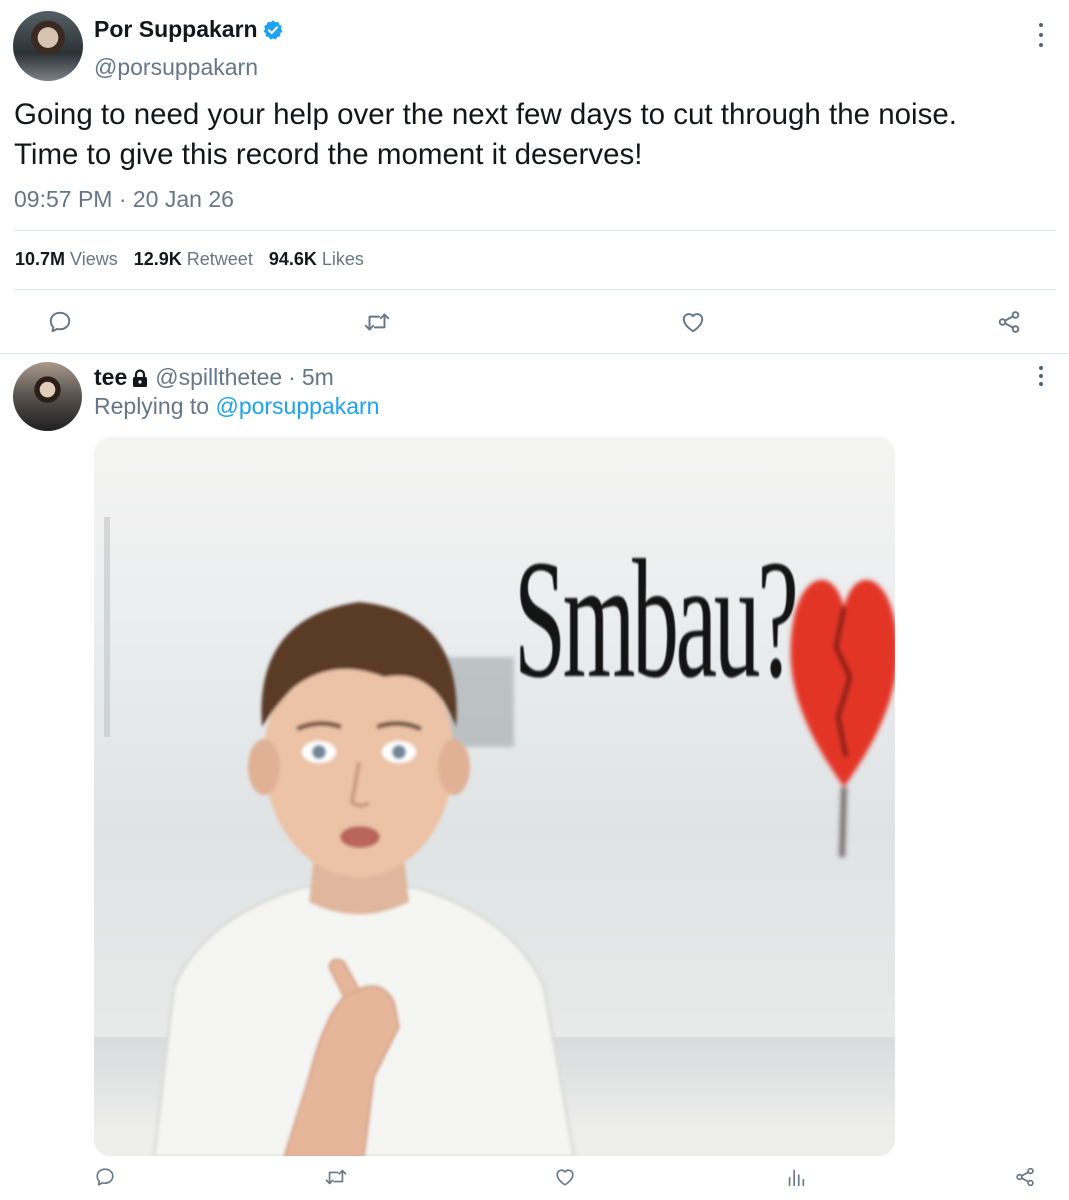 The height and width of the screenshot is (1200, 1069). Describe the element at coordinates (656, 619) in the screenshot. I see `media-caption-text: Smbau?` at that location.